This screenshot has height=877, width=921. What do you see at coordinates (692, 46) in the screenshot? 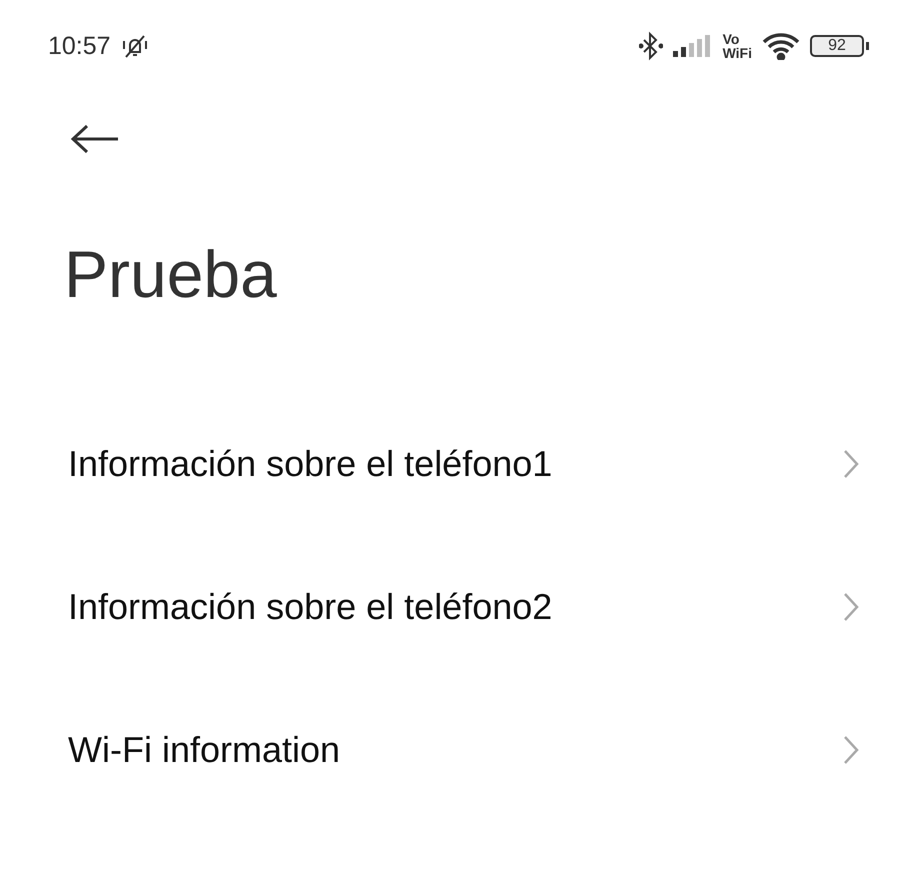
I see `signal-icon` at bounding box center [692, 46].